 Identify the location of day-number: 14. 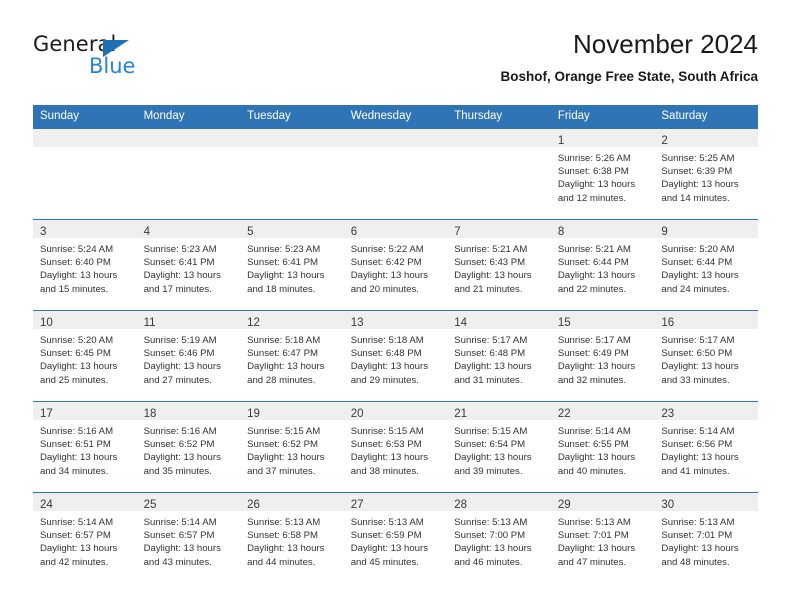
(461, 323).